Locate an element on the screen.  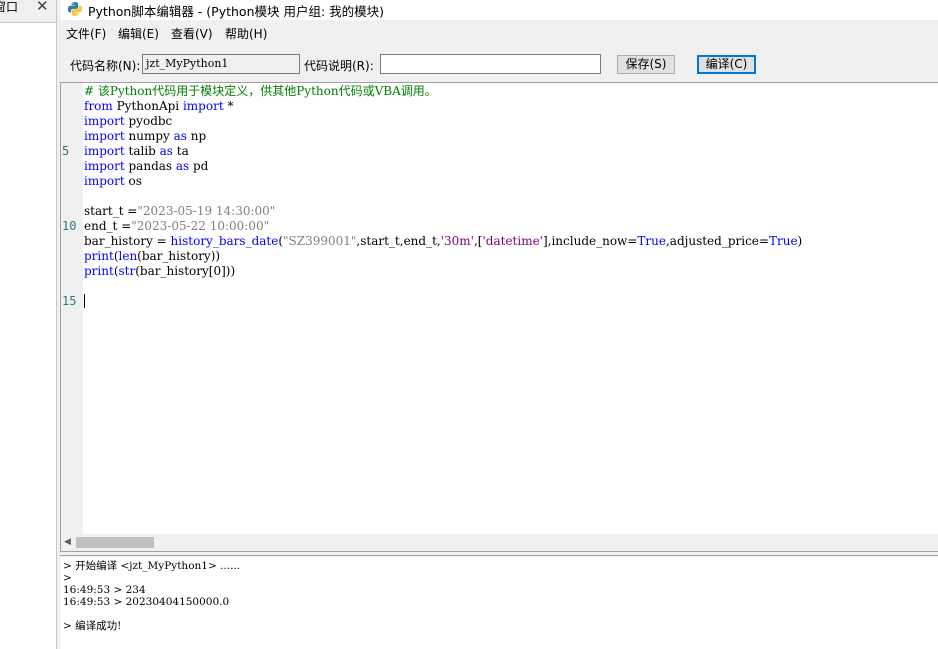
menu-help: 帮助(H) is located at coordinates (246, 33).